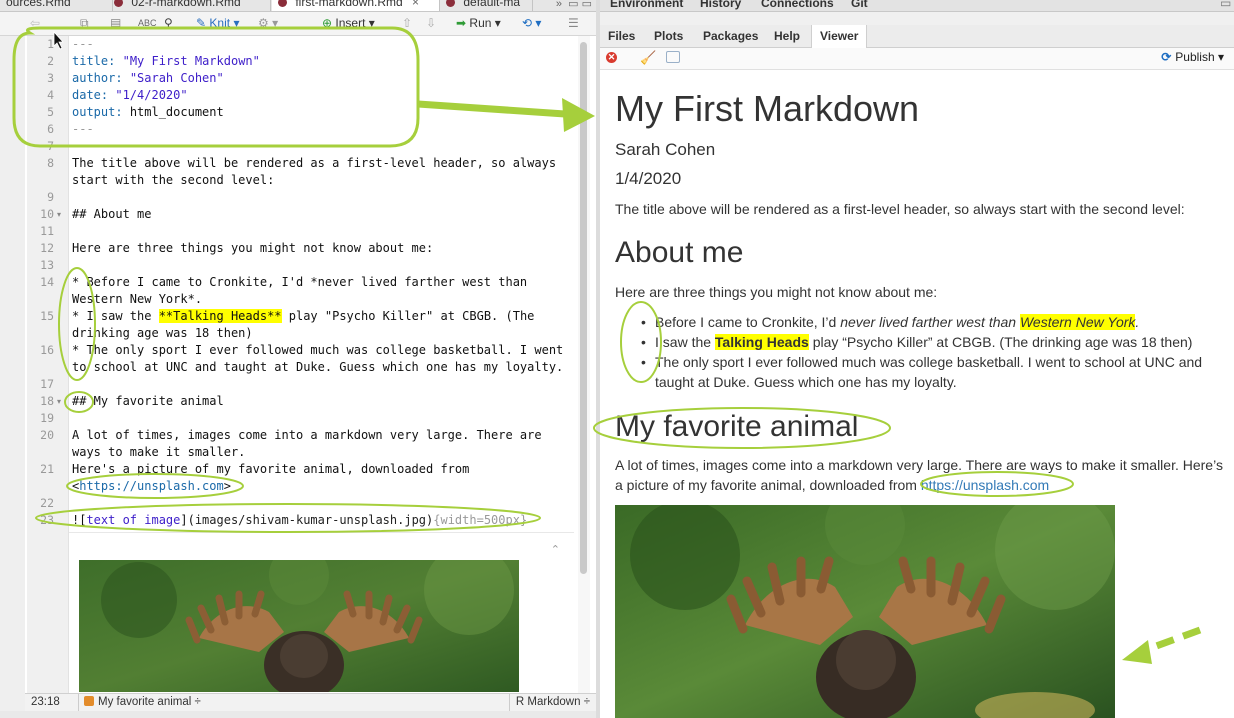 The width and height of the screenshot is (1234, 718). What do you see at coordinates (1195, 57) in the screenshot?
I see `publish-label: Publish` at bounding box center [1195, 57].